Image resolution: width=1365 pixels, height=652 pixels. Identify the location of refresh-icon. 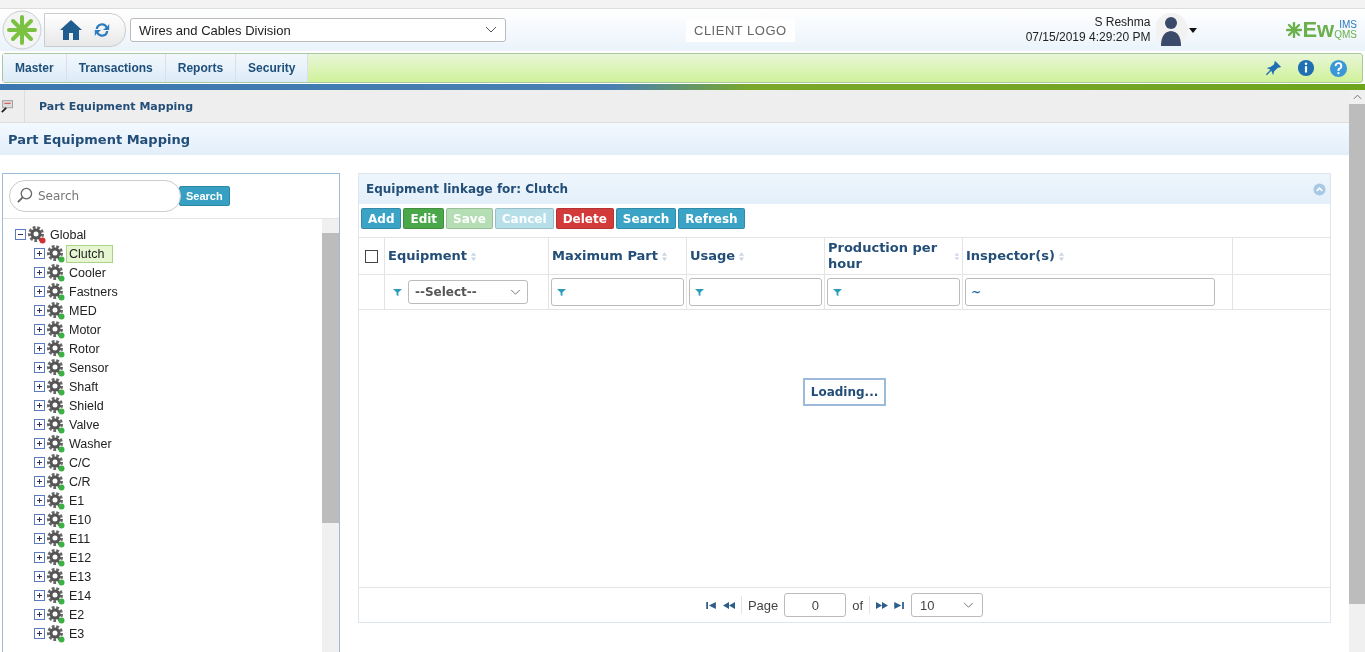
(102, 30).